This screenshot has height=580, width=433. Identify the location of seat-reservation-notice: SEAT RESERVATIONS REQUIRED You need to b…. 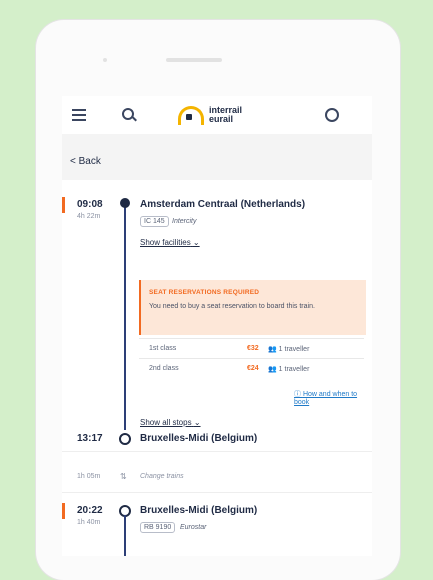
(252, 329).